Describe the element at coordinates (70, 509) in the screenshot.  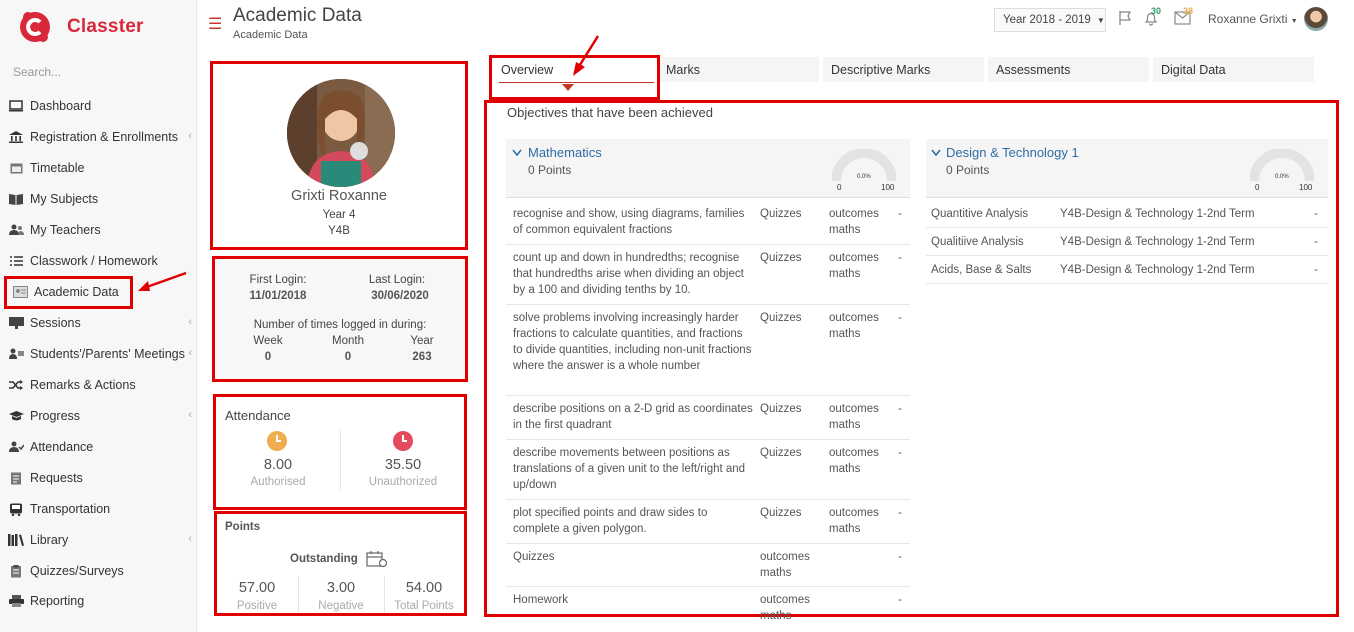
I see `sidebar-item-label: Transportation` at that location.